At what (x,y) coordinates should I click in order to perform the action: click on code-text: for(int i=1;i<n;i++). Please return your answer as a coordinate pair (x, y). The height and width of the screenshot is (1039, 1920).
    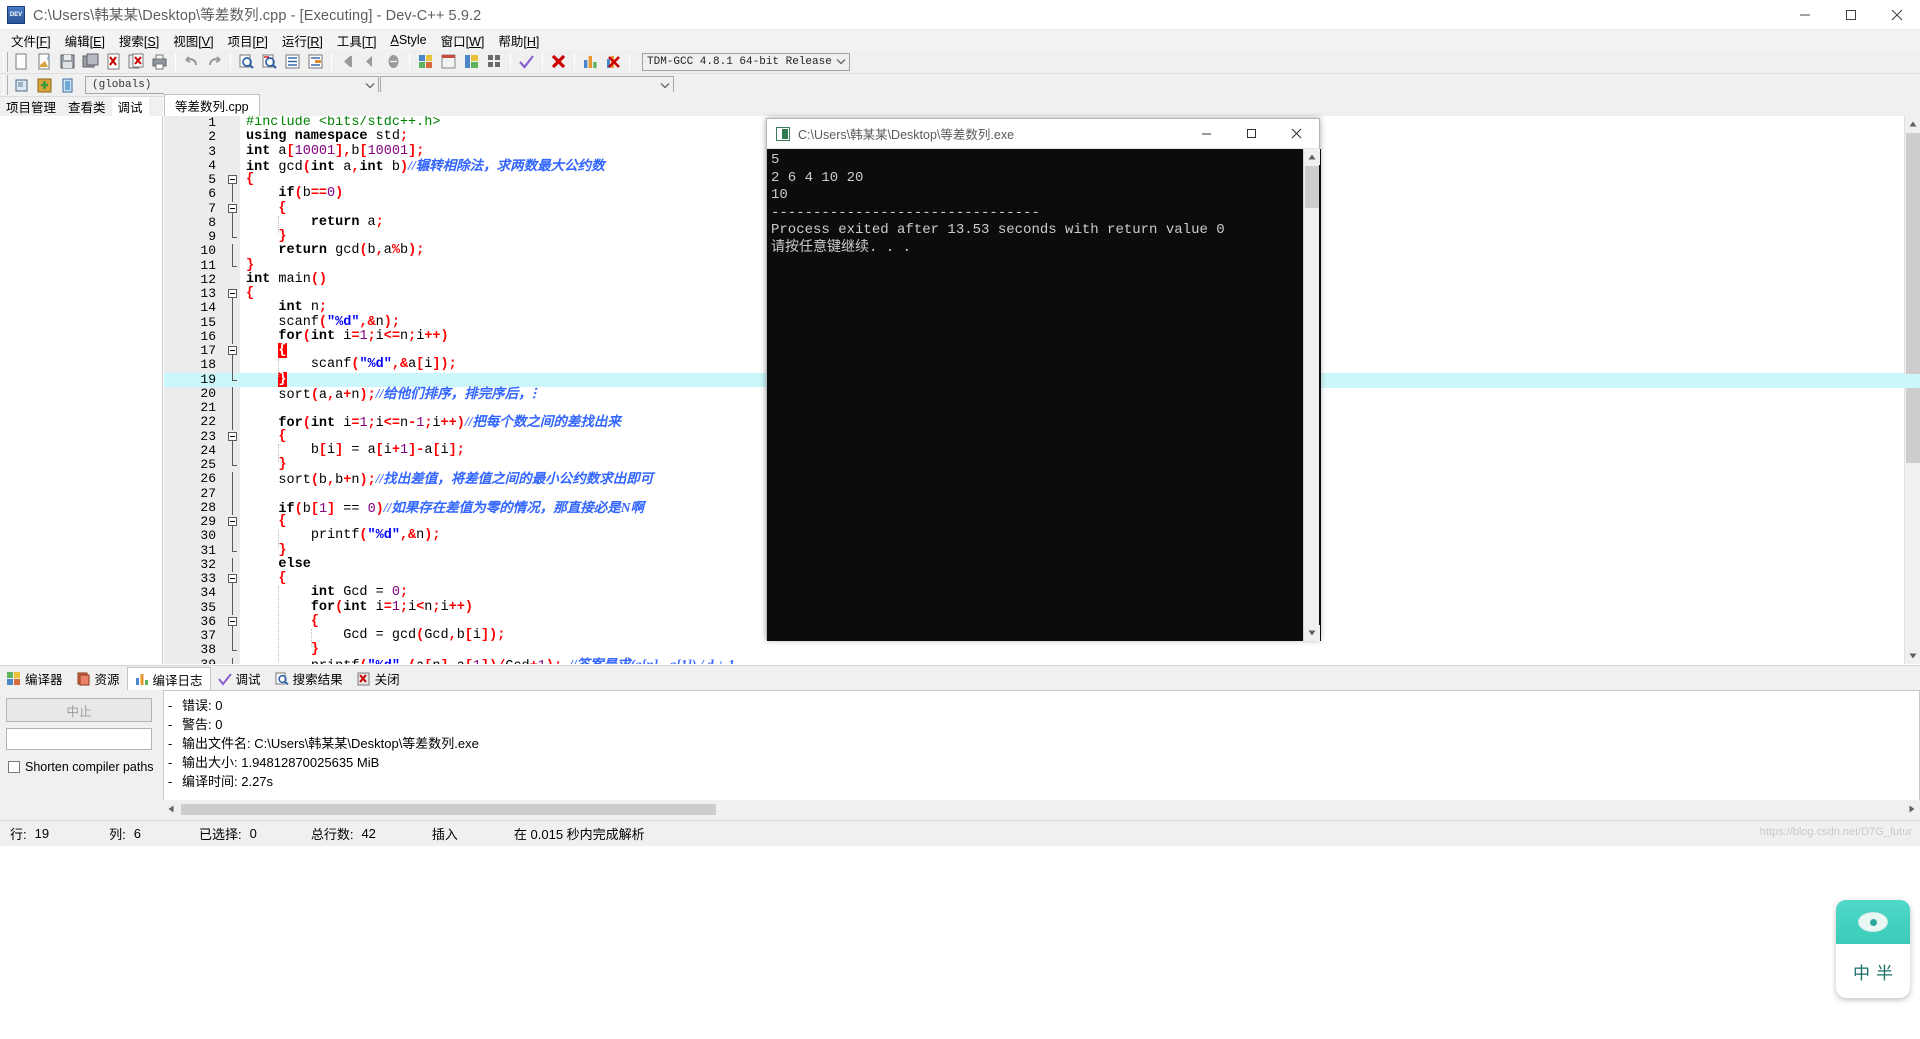
    Looking at the image, I should click on (391, 607).